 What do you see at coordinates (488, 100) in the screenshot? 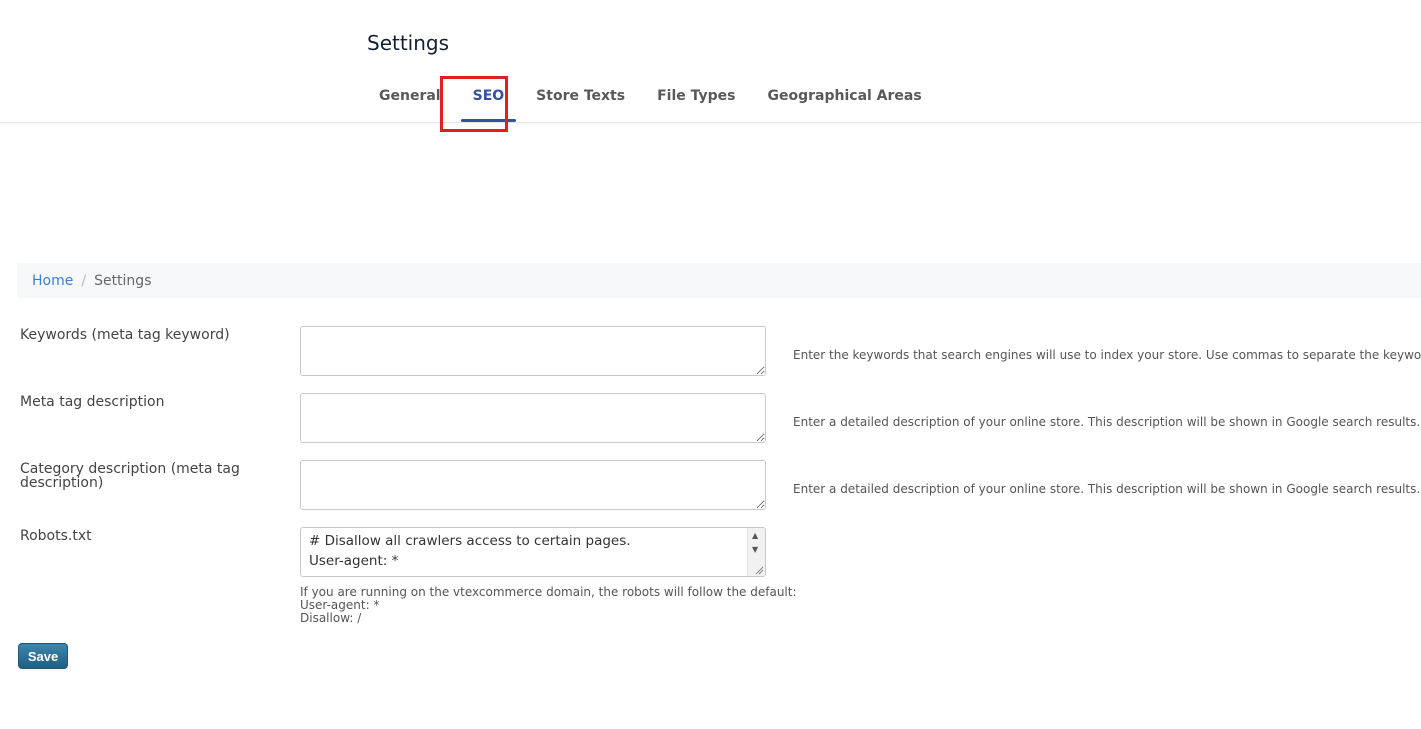
I see `tab-seo: SEO` at bounding box center [488, 100].